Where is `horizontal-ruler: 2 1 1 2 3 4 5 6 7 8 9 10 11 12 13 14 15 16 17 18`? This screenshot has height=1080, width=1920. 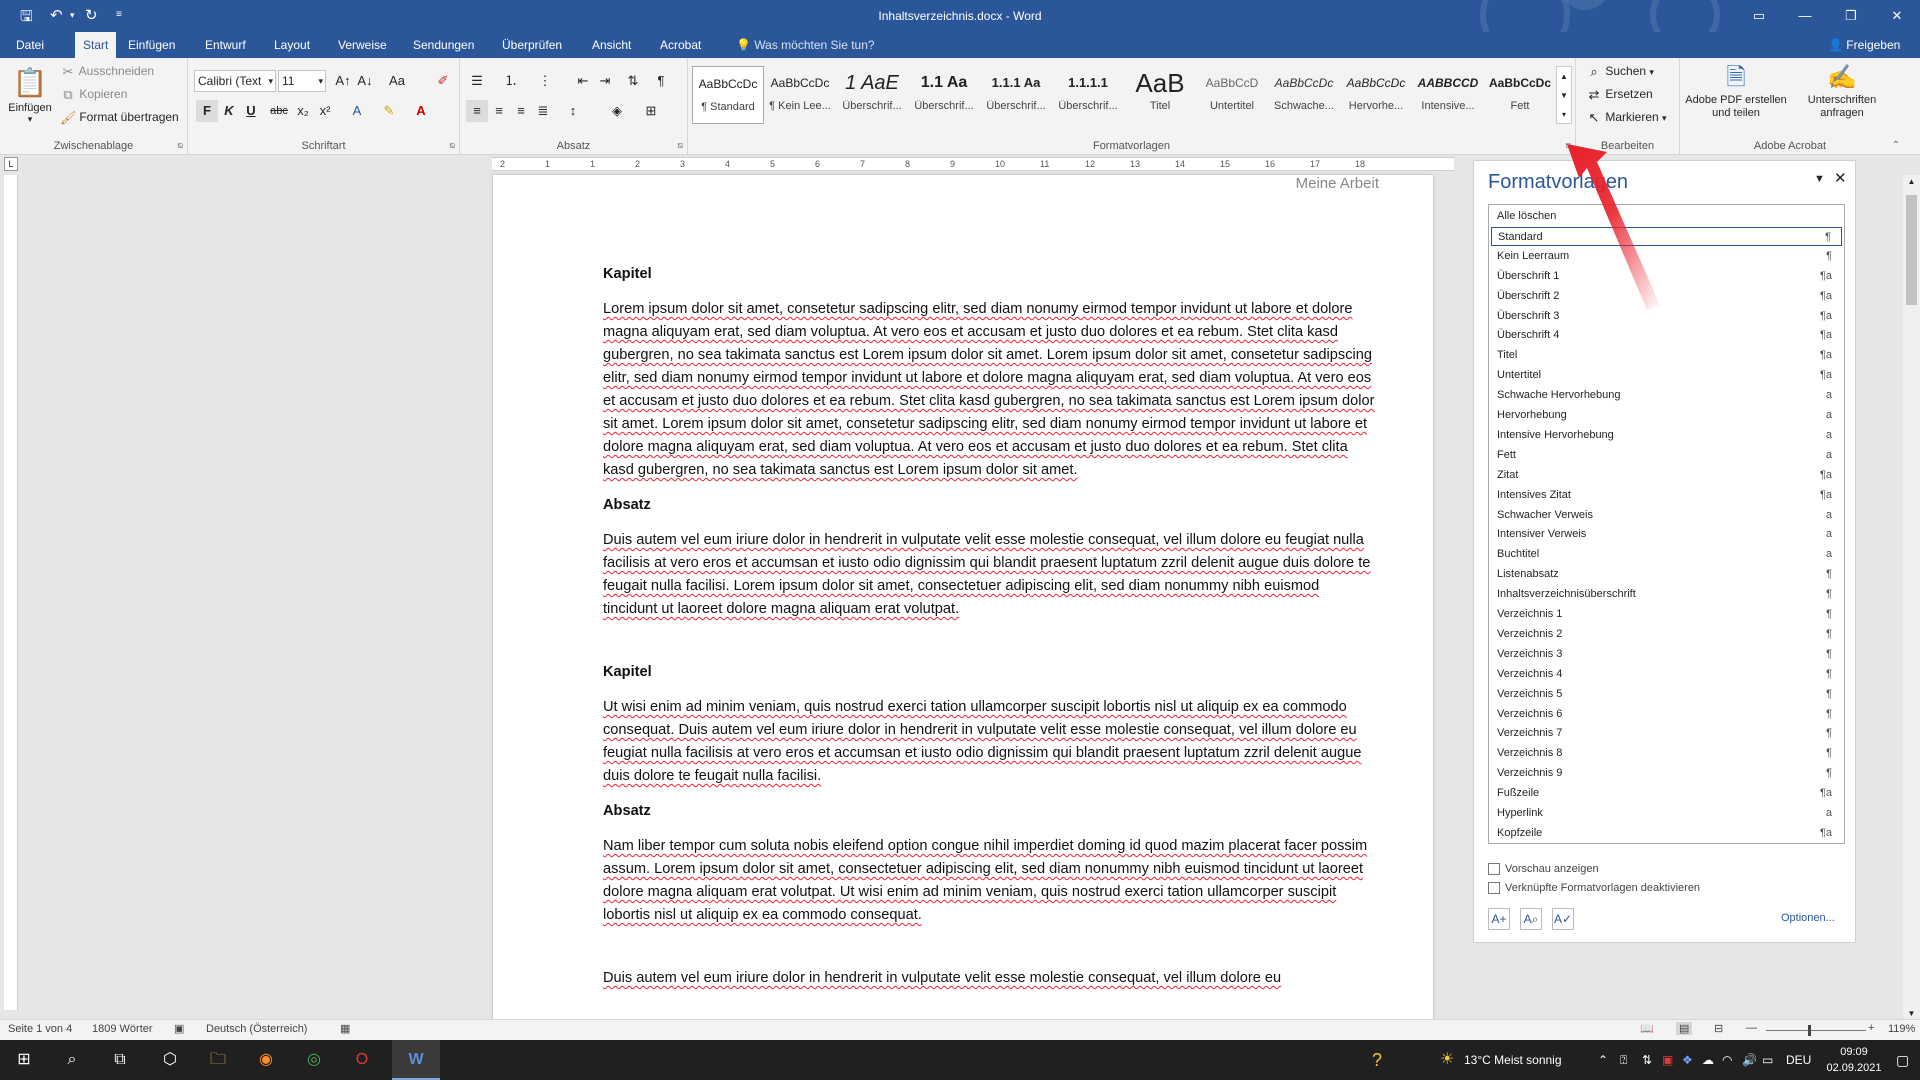
horizontal-ruler: 2 1 1 2 3 4 5 6 7 8 9 10 11 12 13 14 15 16 17 18 is located at coordinates (973, 164).